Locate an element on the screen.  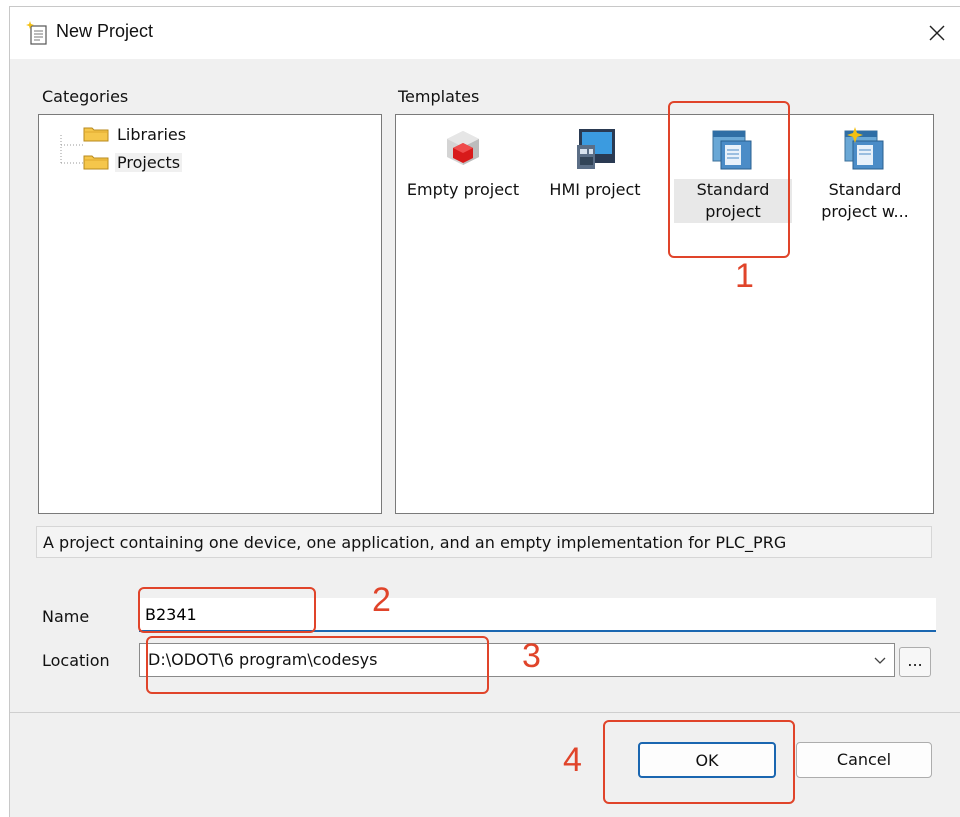
dialog-title: New Project is located at coordinates (105, 31).